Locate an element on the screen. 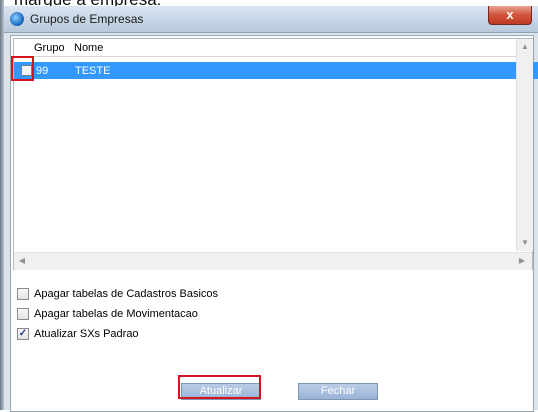 Image resolution: width=538 pixels, height=412 pixels. update-button-highlight-marker is located at coordinates (219, 387).